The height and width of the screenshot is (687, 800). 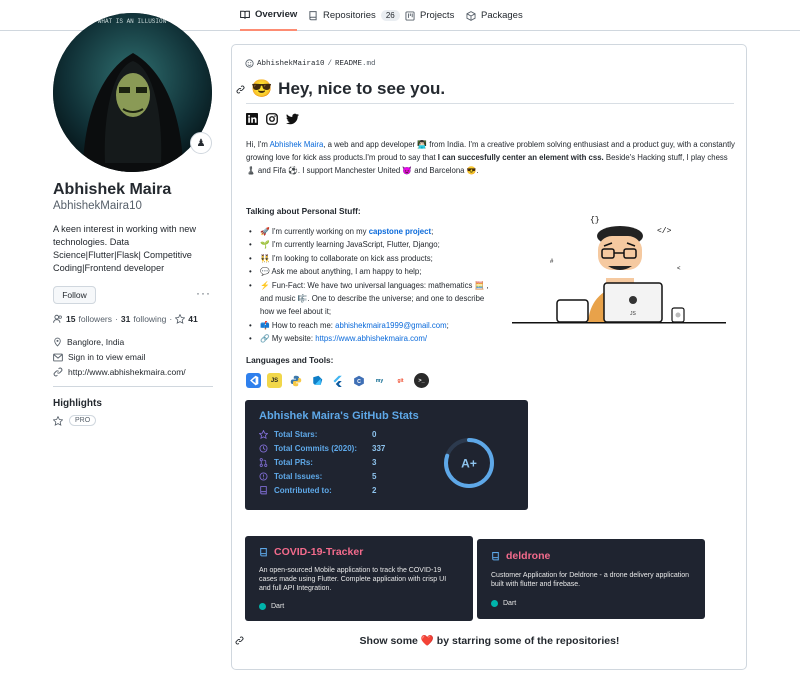 I want to click on tab-projects: Projects, so click(x=429, y=15).